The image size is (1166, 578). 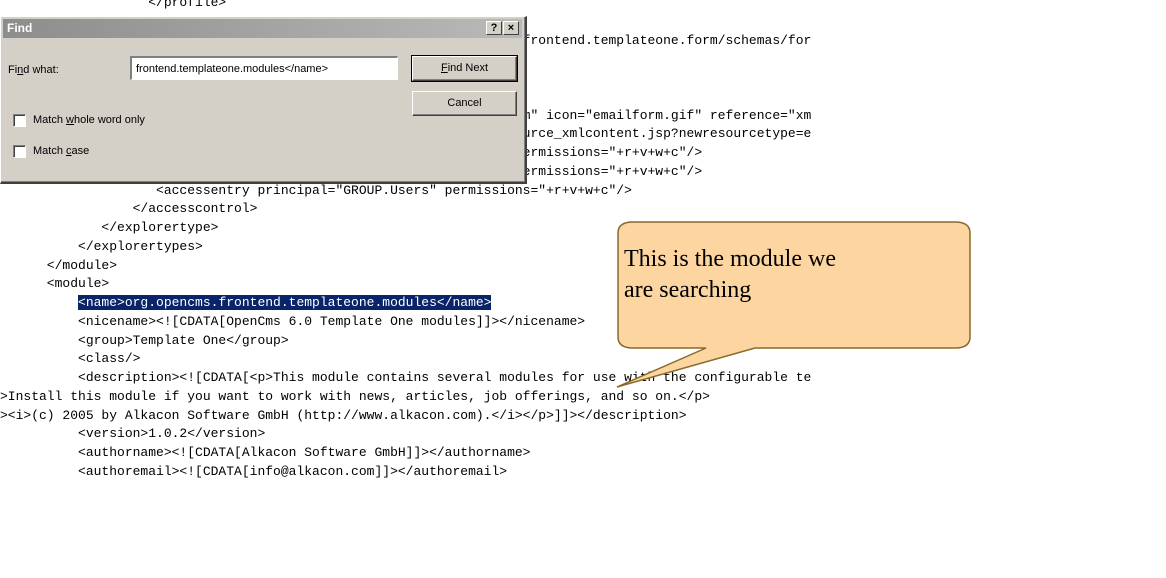 I want to click on code-text: <class/>, so click(x=70, y=359).